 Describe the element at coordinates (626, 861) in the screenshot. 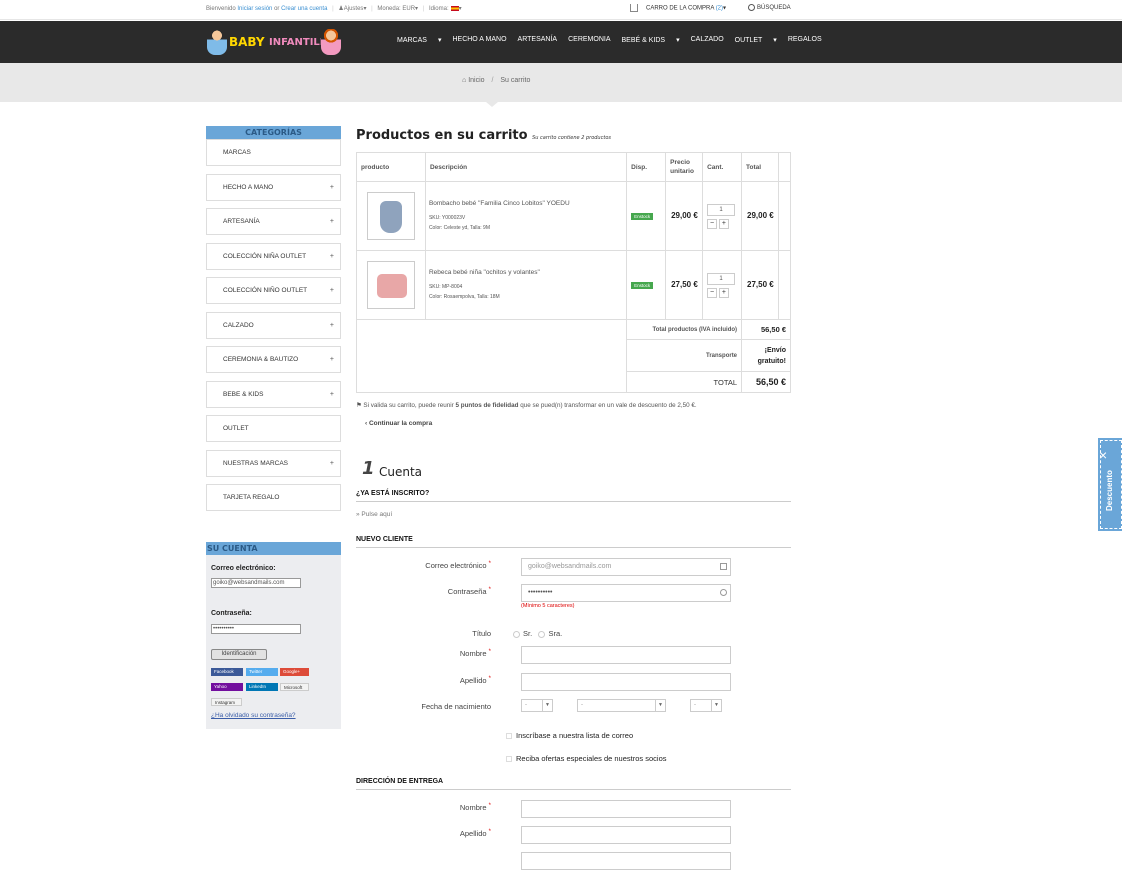

I see `delivery-next-field` at that location.